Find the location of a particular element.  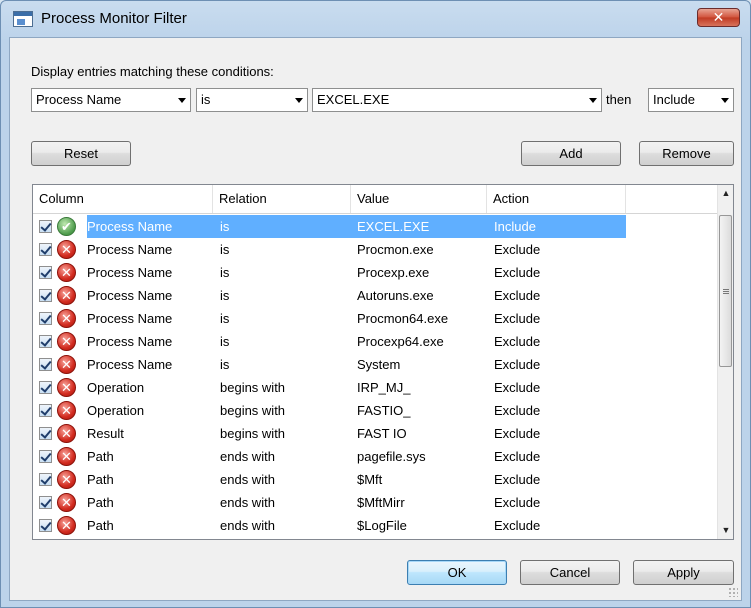

cell-value: pagefile.sys is located at coordinates (391, 456).